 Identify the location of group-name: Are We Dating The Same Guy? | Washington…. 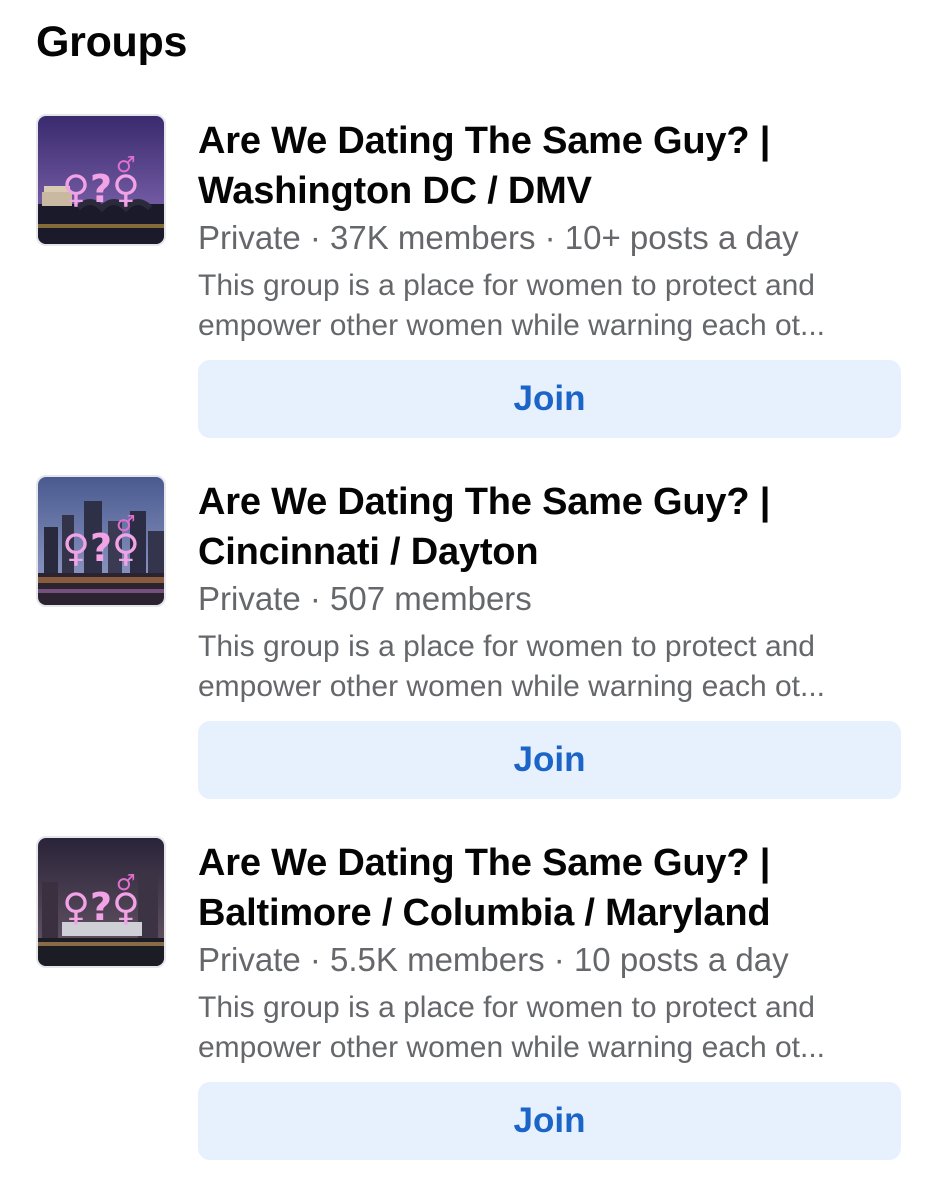
(553, 166).